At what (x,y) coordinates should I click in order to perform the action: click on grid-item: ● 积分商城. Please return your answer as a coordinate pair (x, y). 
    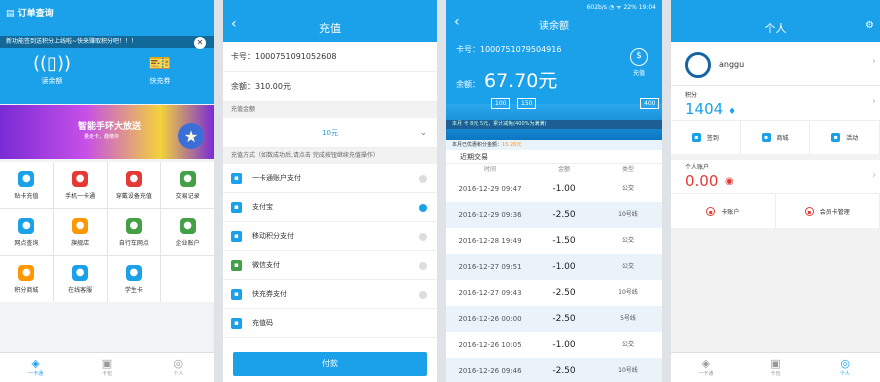
    Looking at the image, I should click on (26, 279).